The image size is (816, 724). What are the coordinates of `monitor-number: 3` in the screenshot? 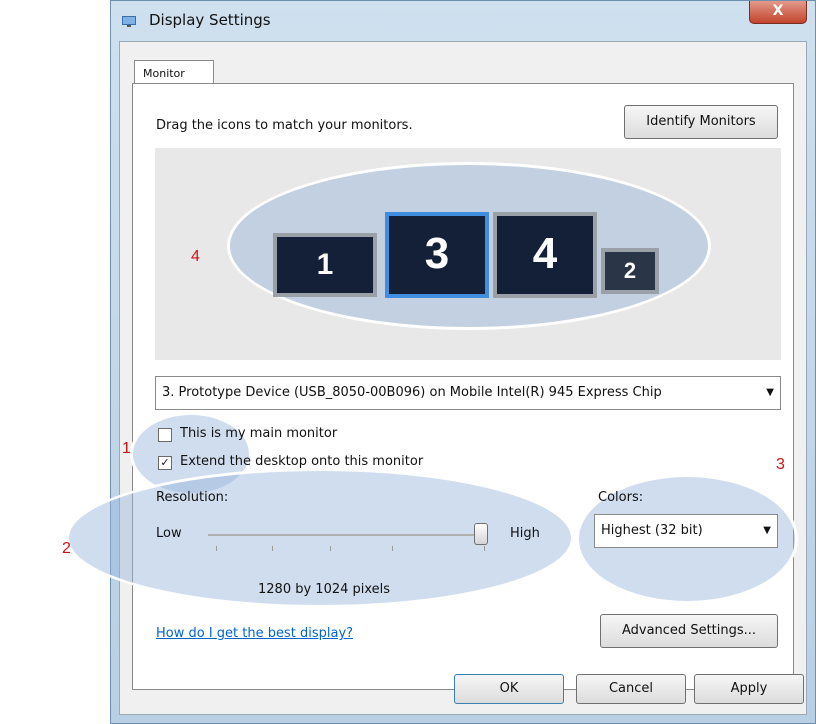 It's located at (437, 253).